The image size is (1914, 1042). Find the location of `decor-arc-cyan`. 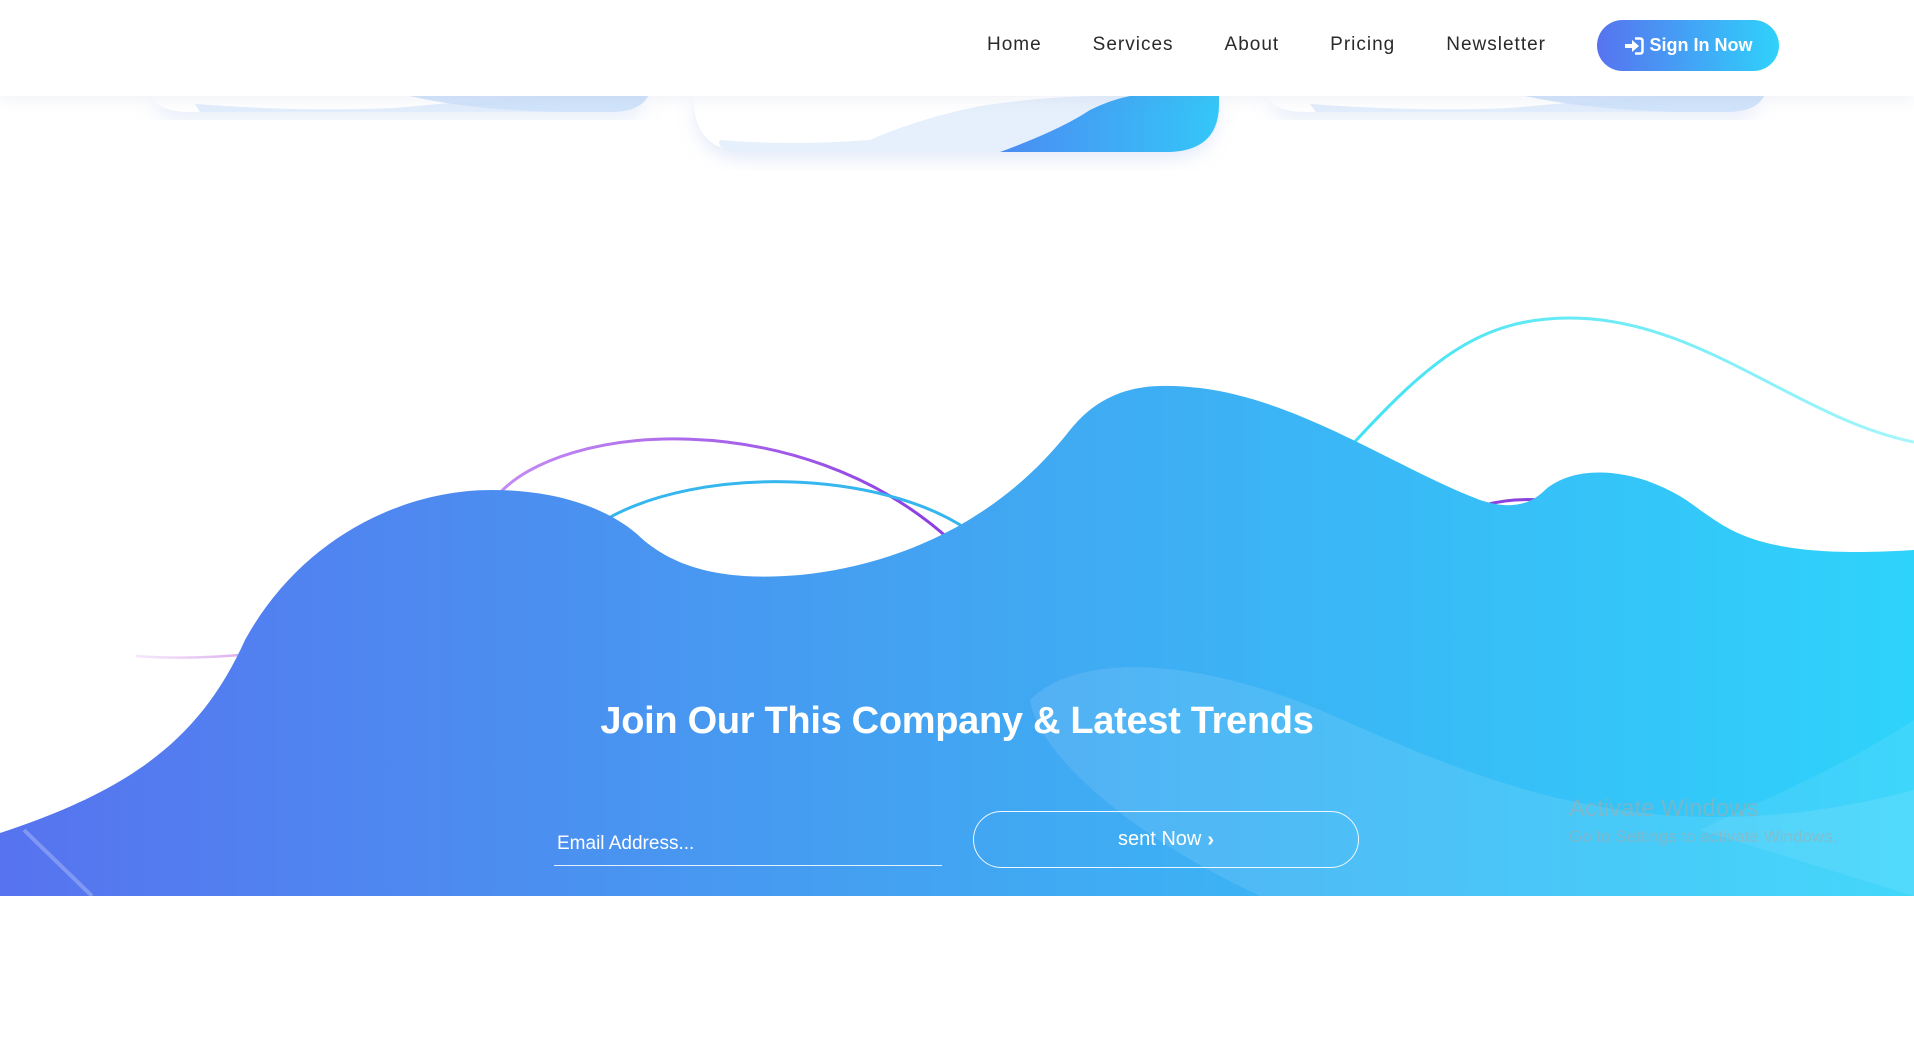

decor-arc-cyan is located at coordinates (1631, 382).